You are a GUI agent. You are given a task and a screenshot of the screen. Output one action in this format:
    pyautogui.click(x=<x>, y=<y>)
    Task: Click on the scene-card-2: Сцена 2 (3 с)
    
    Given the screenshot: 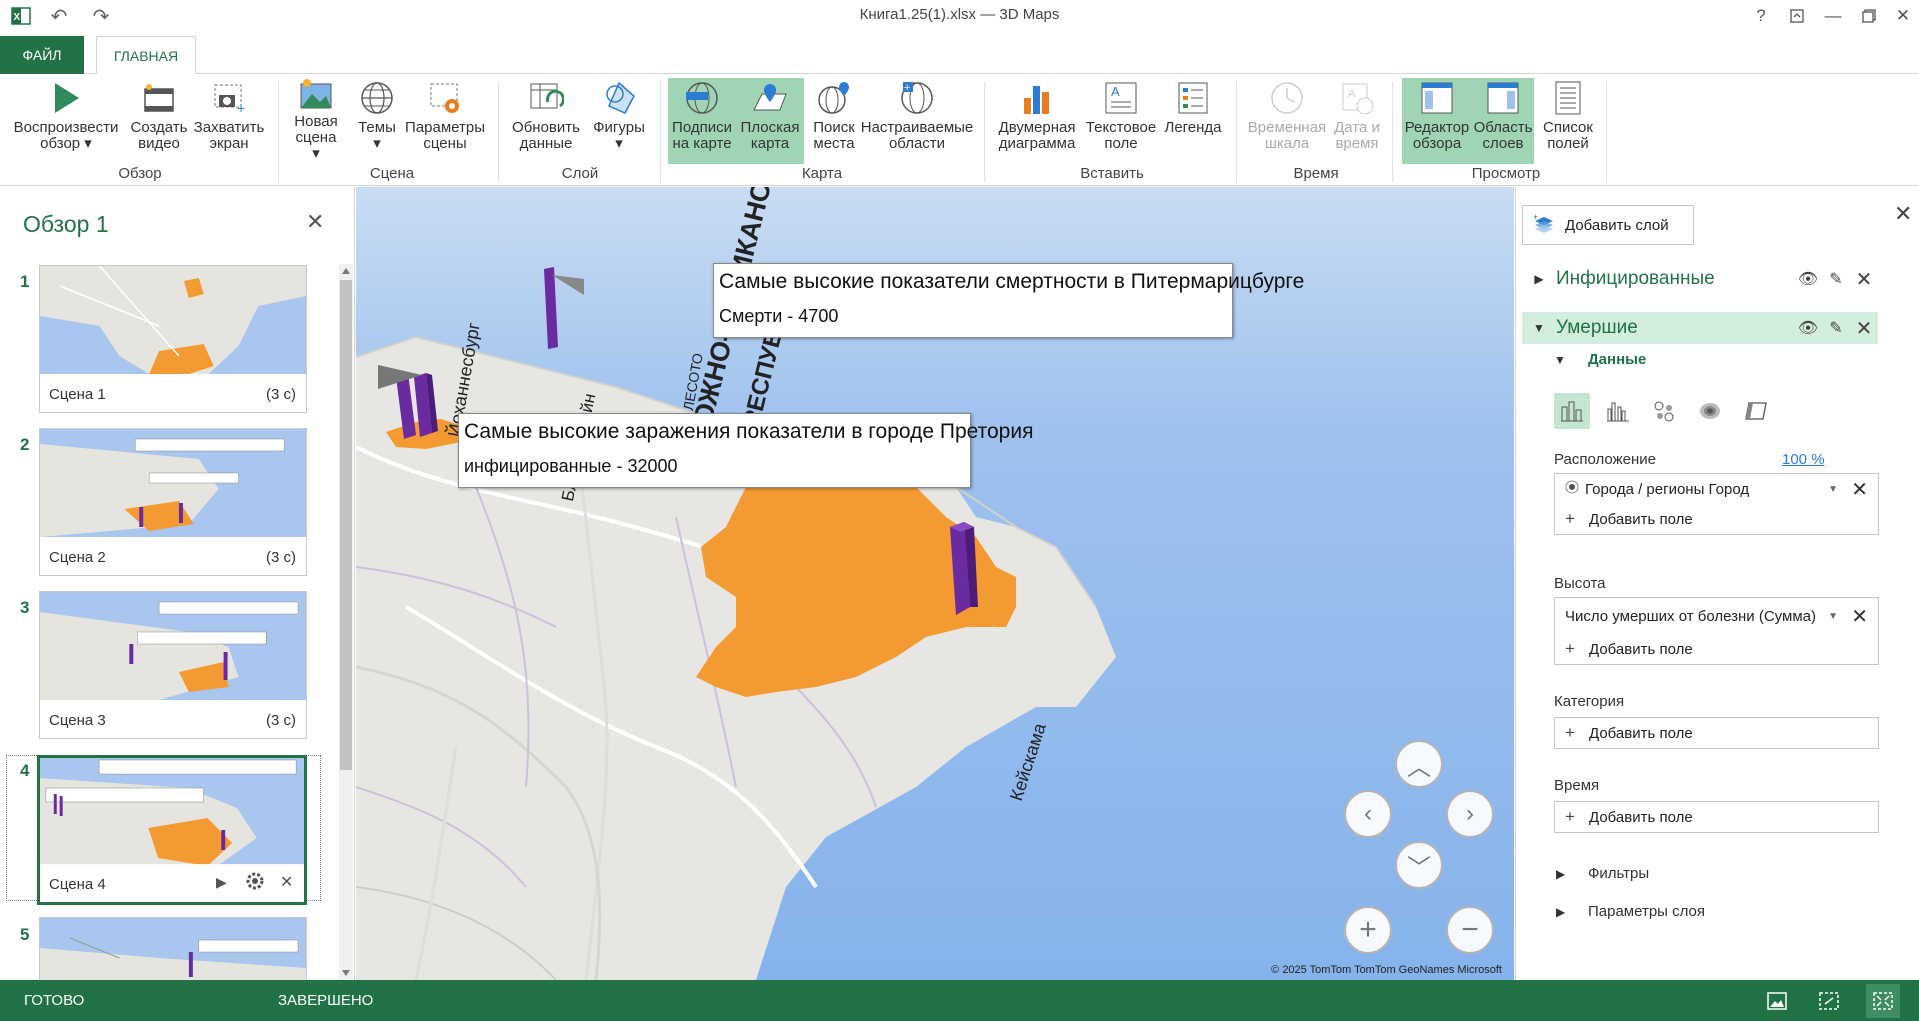 What is the action you would take?
    pyautogui.click(x=173, y=502)
    